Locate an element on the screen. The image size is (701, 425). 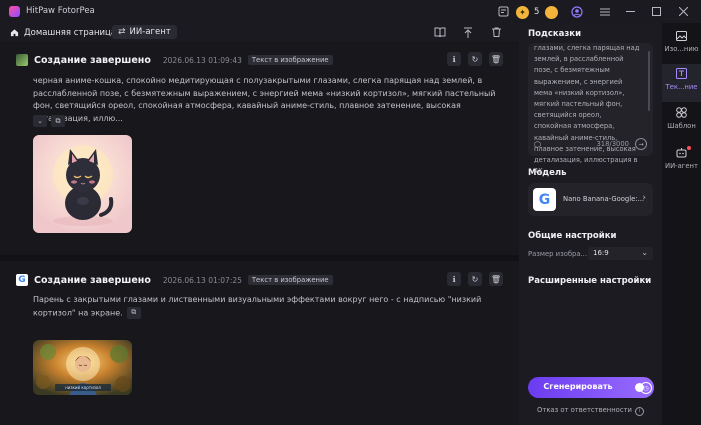
trash-icon is located at coordinates (496, 32).